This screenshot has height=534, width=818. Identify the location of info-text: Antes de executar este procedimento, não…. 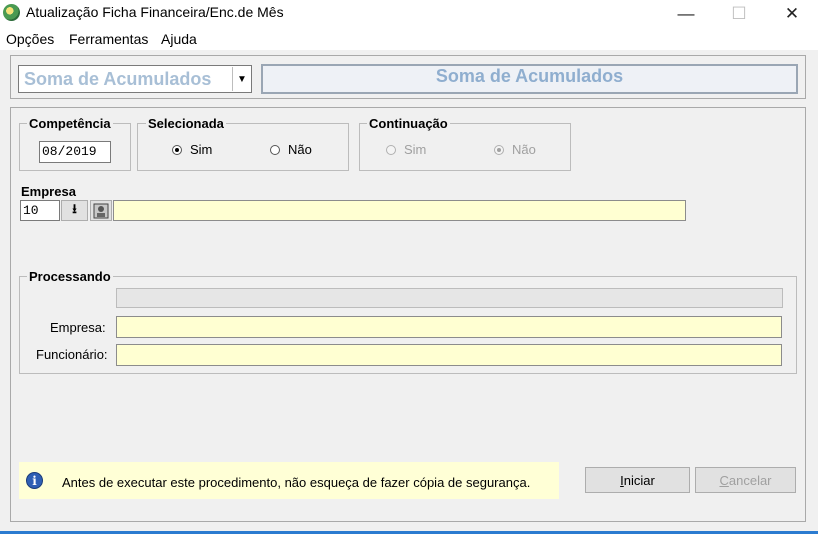
(296, 482).